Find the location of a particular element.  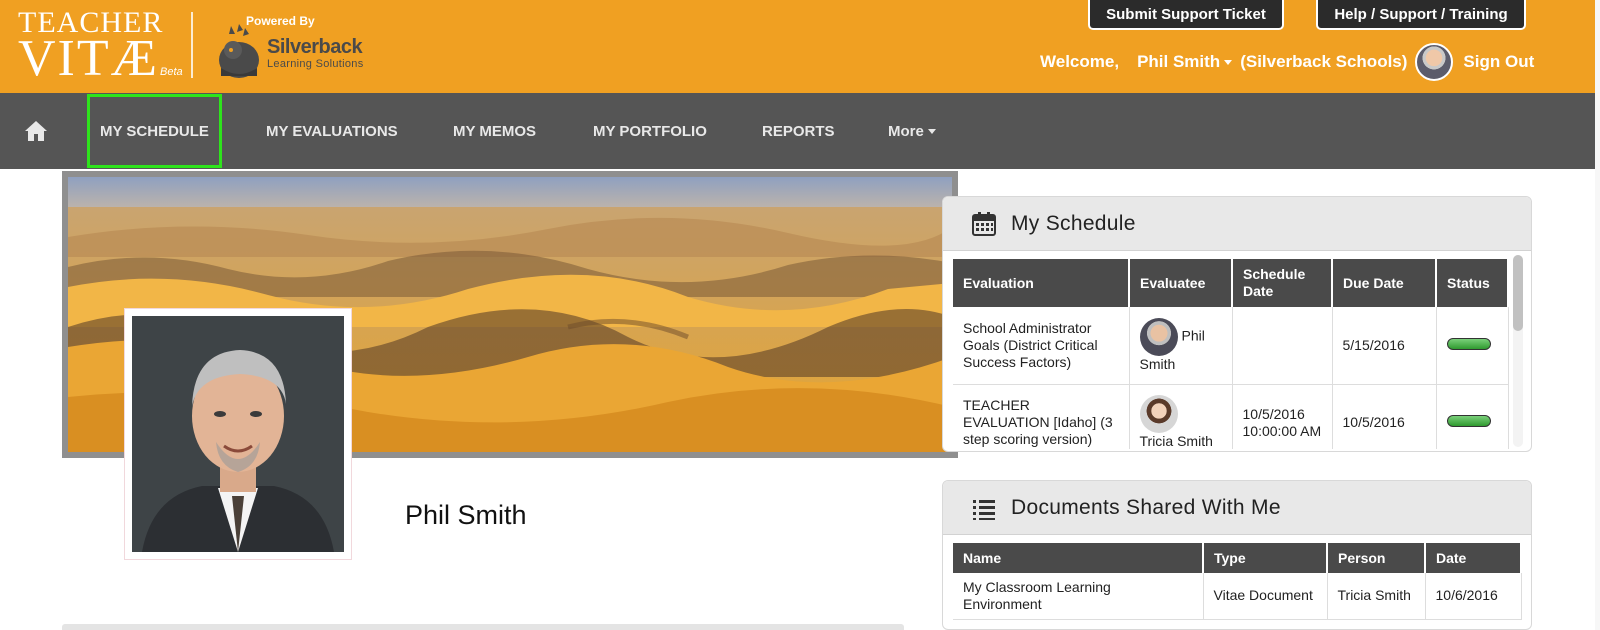

profile-photo is located at coordinates (238, 434).